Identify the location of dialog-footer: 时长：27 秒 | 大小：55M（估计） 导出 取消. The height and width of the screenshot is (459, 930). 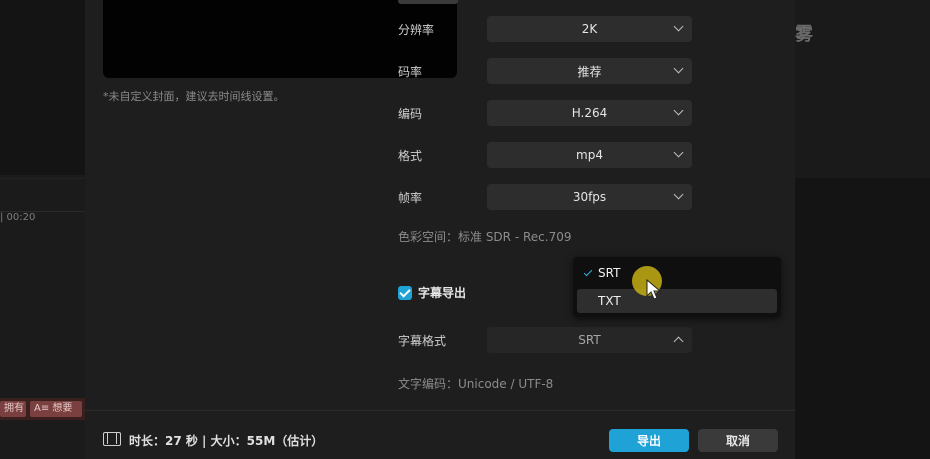
(440, 434).